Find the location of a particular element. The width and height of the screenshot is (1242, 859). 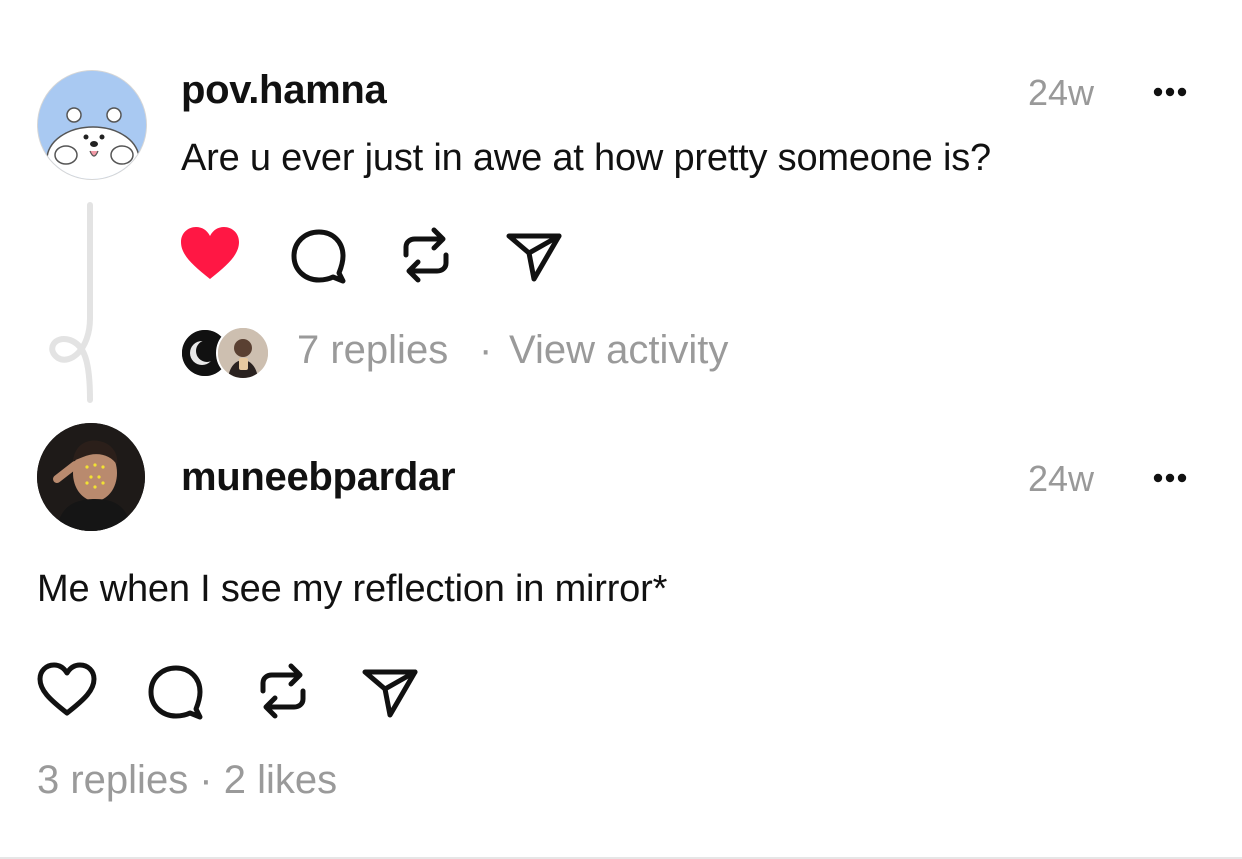

reply-more-button is located at coordinates (1170, 478).